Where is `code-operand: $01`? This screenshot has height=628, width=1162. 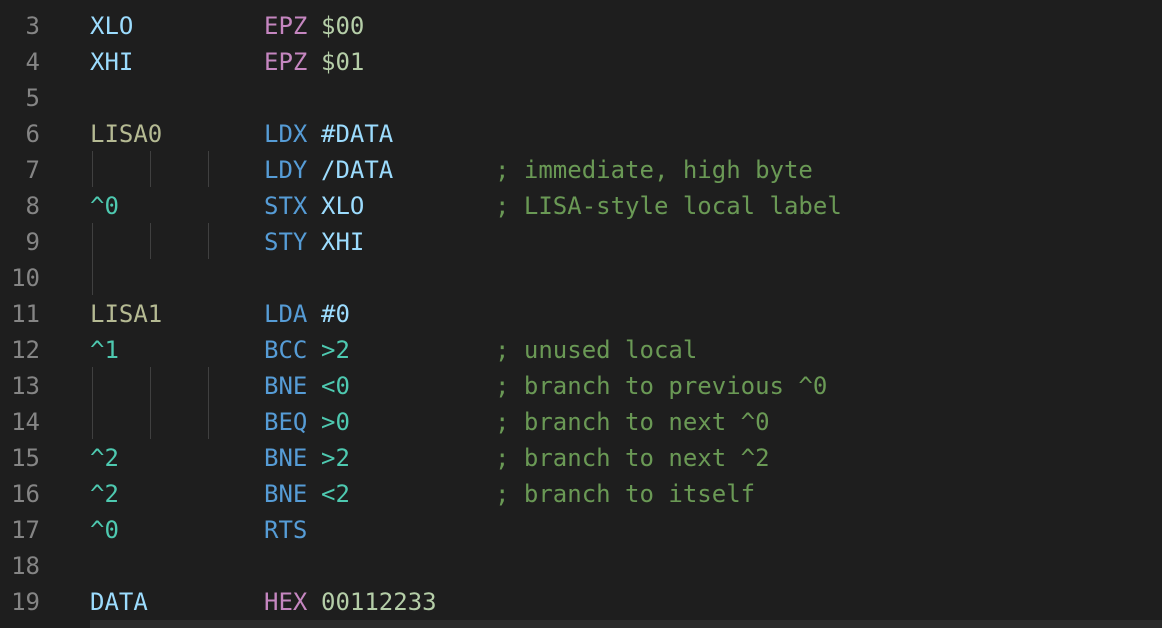 code-operand: $01 is located at coordinates (343, 62).